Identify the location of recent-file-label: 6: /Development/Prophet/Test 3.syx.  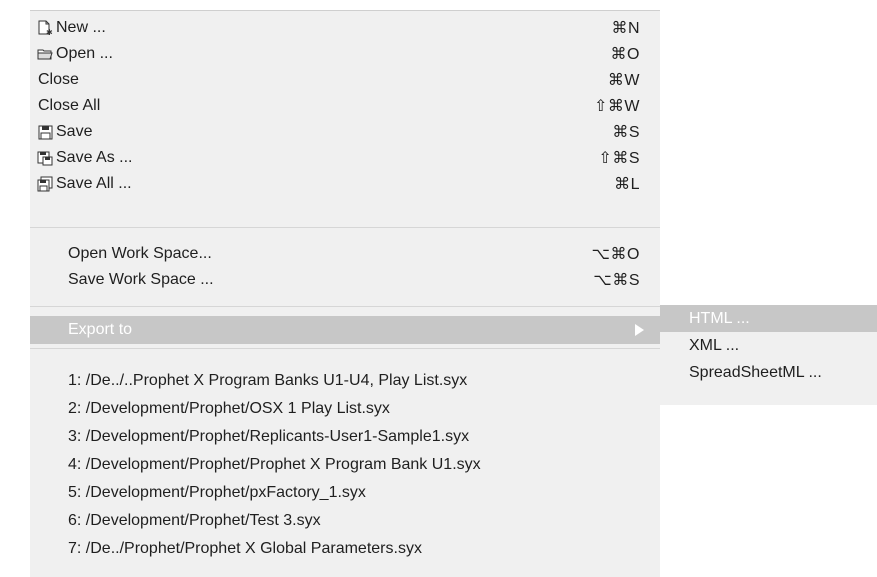
(194, 520).